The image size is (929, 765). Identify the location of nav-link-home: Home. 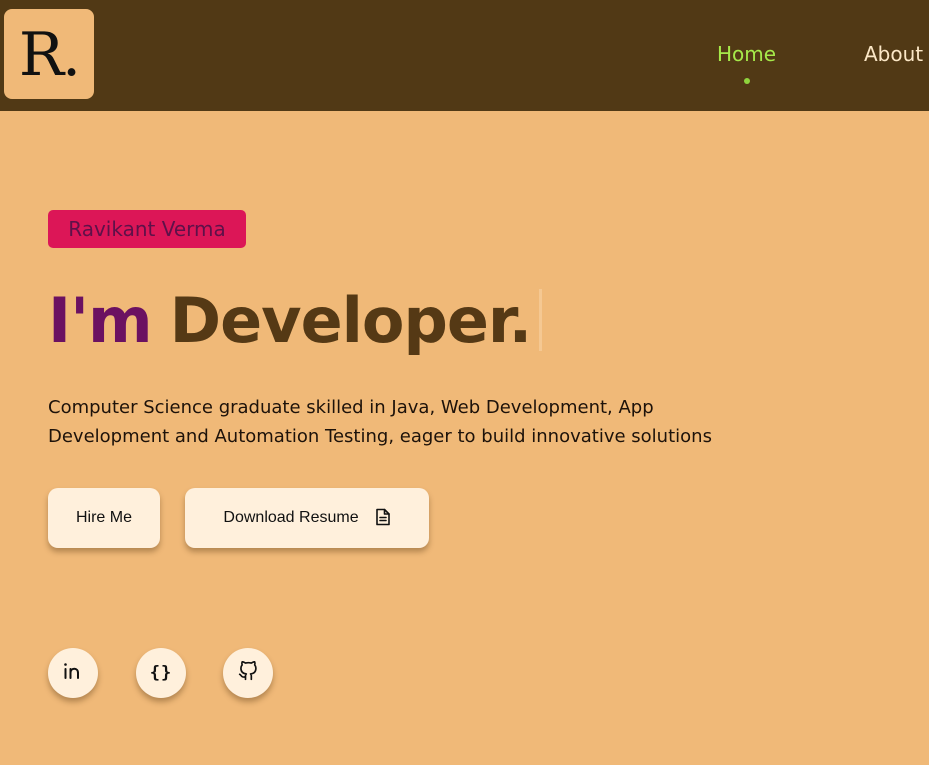
(746, 54).